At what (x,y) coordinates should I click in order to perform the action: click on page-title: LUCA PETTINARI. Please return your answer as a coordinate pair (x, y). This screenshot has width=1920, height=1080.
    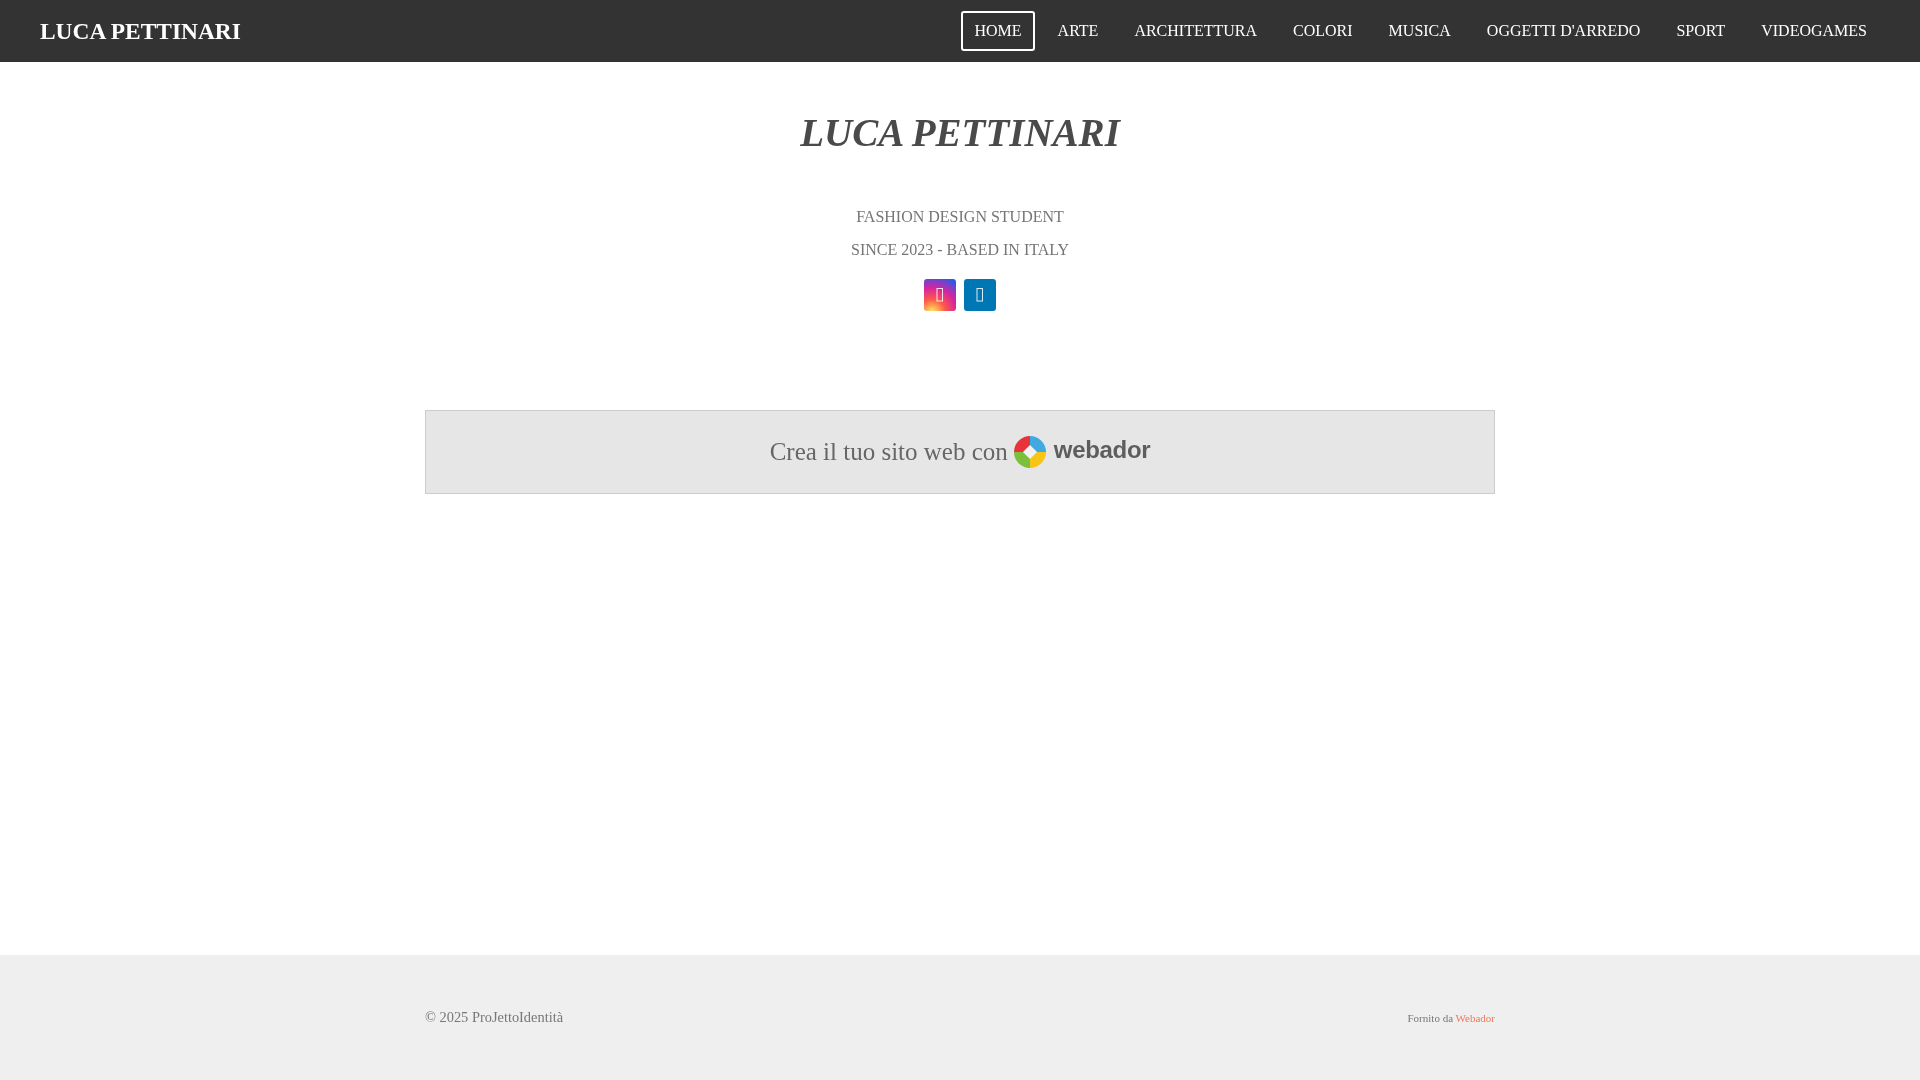
    Looking at the image, I should click on (960, 133).